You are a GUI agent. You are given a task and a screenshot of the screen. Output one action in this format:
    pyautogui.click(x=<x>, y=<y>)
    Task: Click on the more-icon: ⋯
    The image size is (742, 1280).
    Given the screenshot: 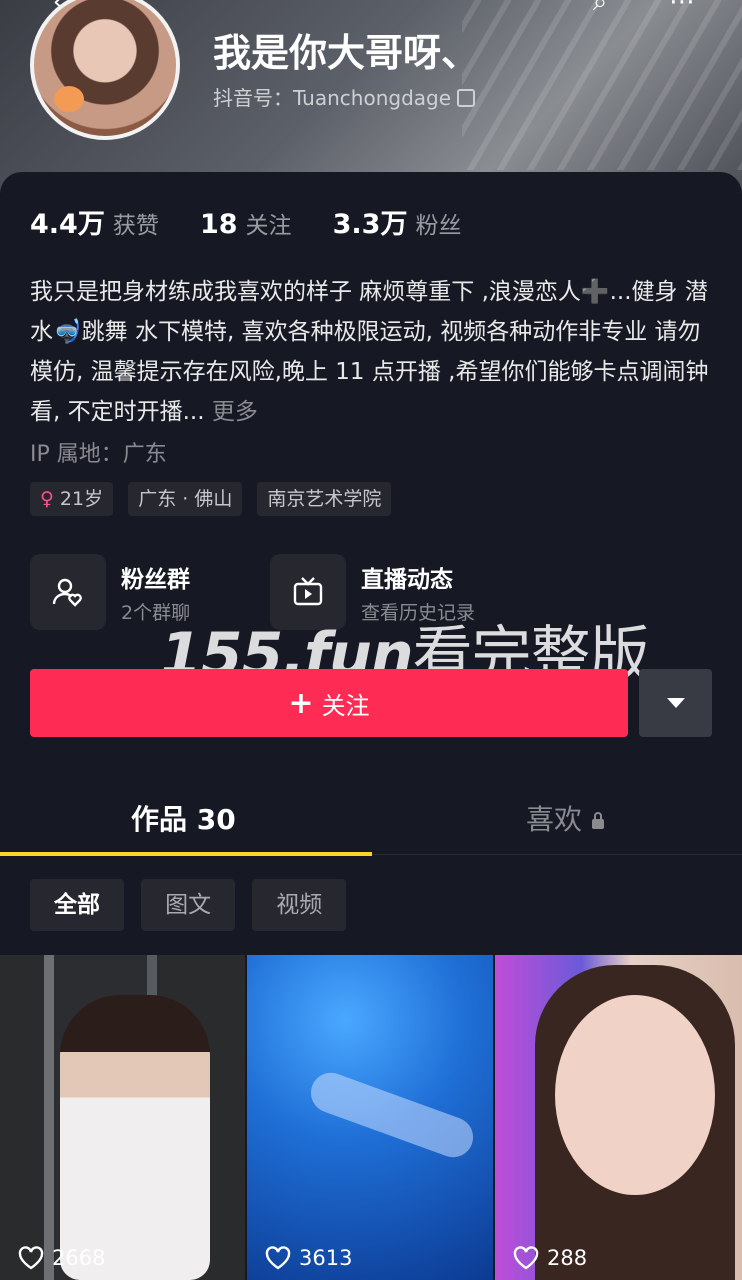 What is the action you would take?
    pyautogui.click(x=682, y=9)
    